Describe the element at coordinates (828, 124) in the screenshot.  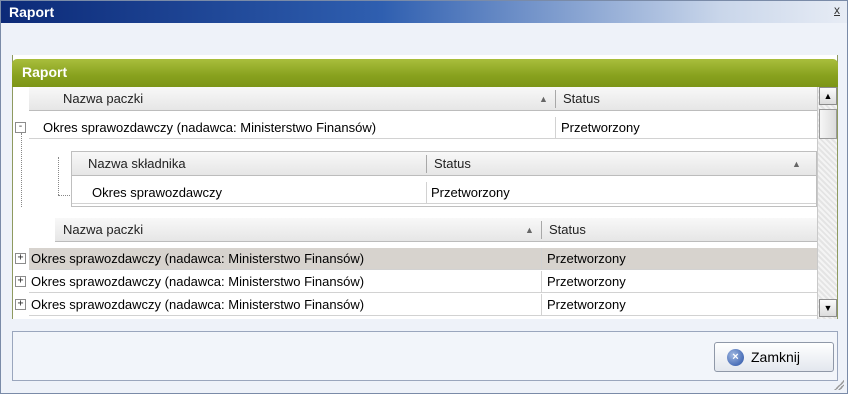
I see `scroll-thumb` at that location.